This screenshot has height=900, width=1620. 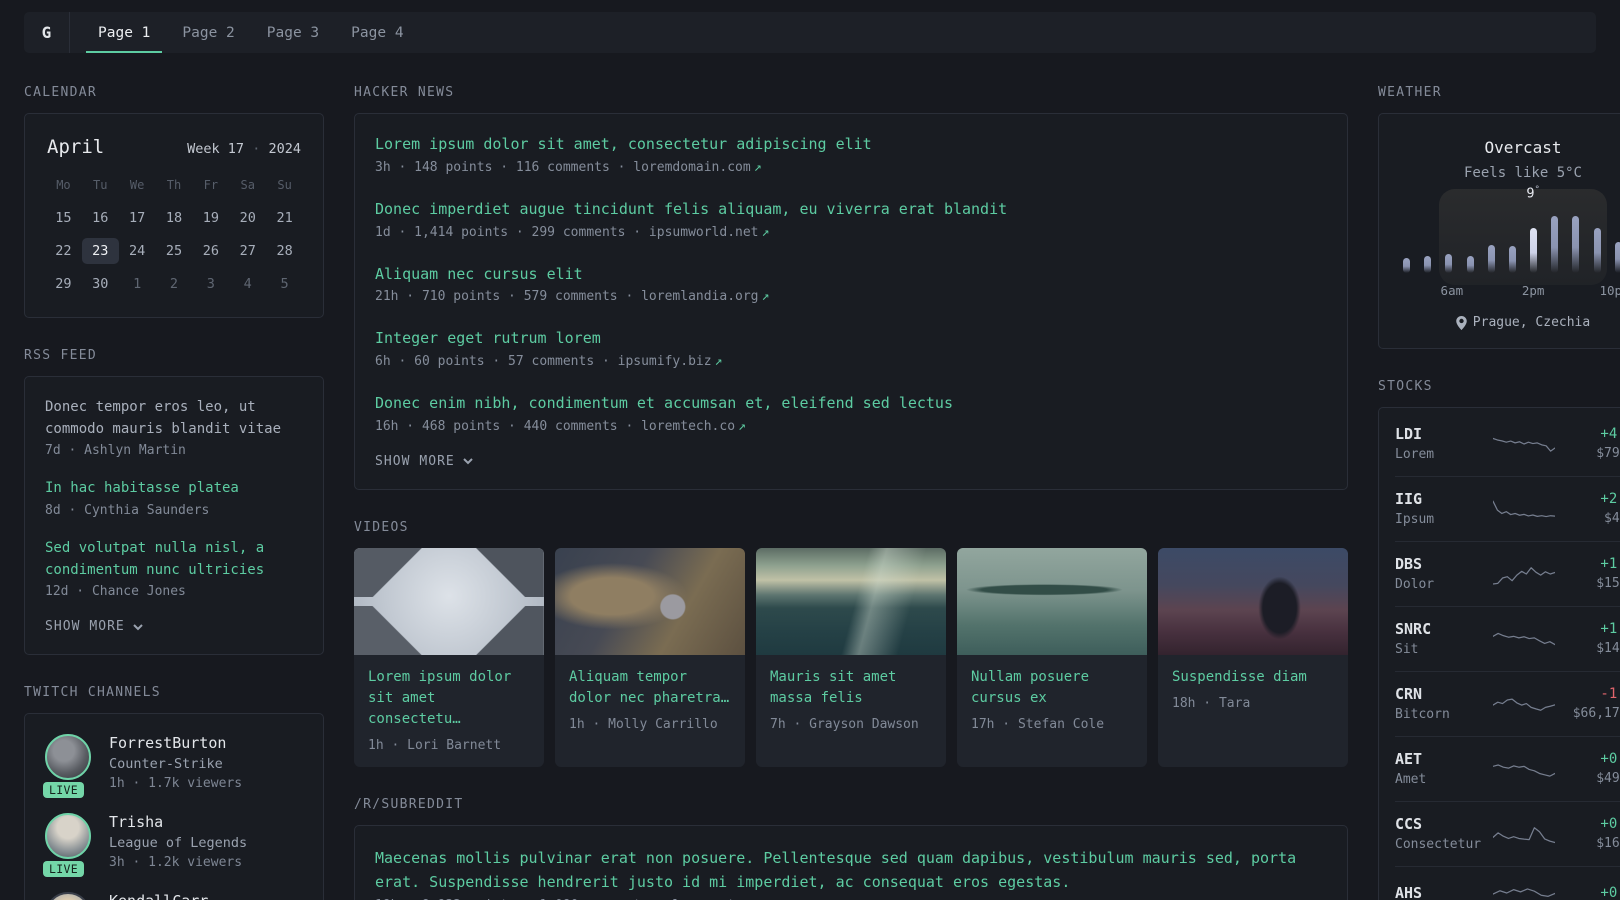 What do you see at coordinates (284, 284) in the screenshot?
I see `calendar-day: 5` at bounding box center [284, 284].